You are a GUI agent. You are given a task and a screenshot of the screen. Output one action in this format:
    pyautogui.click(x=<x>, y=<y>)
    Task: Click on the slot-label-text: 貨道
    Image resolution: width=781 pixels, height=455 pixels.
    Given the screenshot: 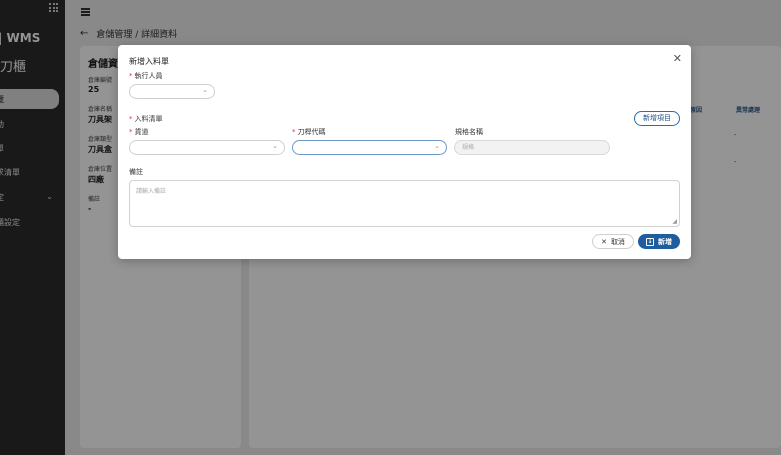 What is the action you would take?
    pyautogui.click(x=141, y=132)
    